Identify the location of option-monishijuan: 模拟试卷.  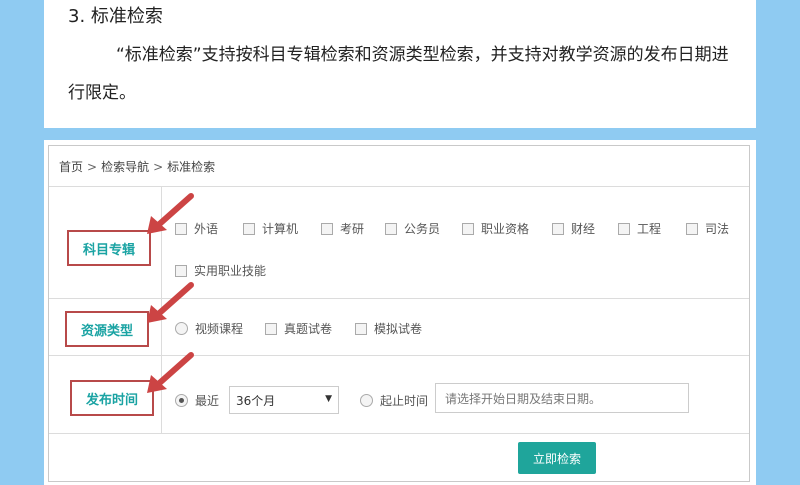
(388, 328).